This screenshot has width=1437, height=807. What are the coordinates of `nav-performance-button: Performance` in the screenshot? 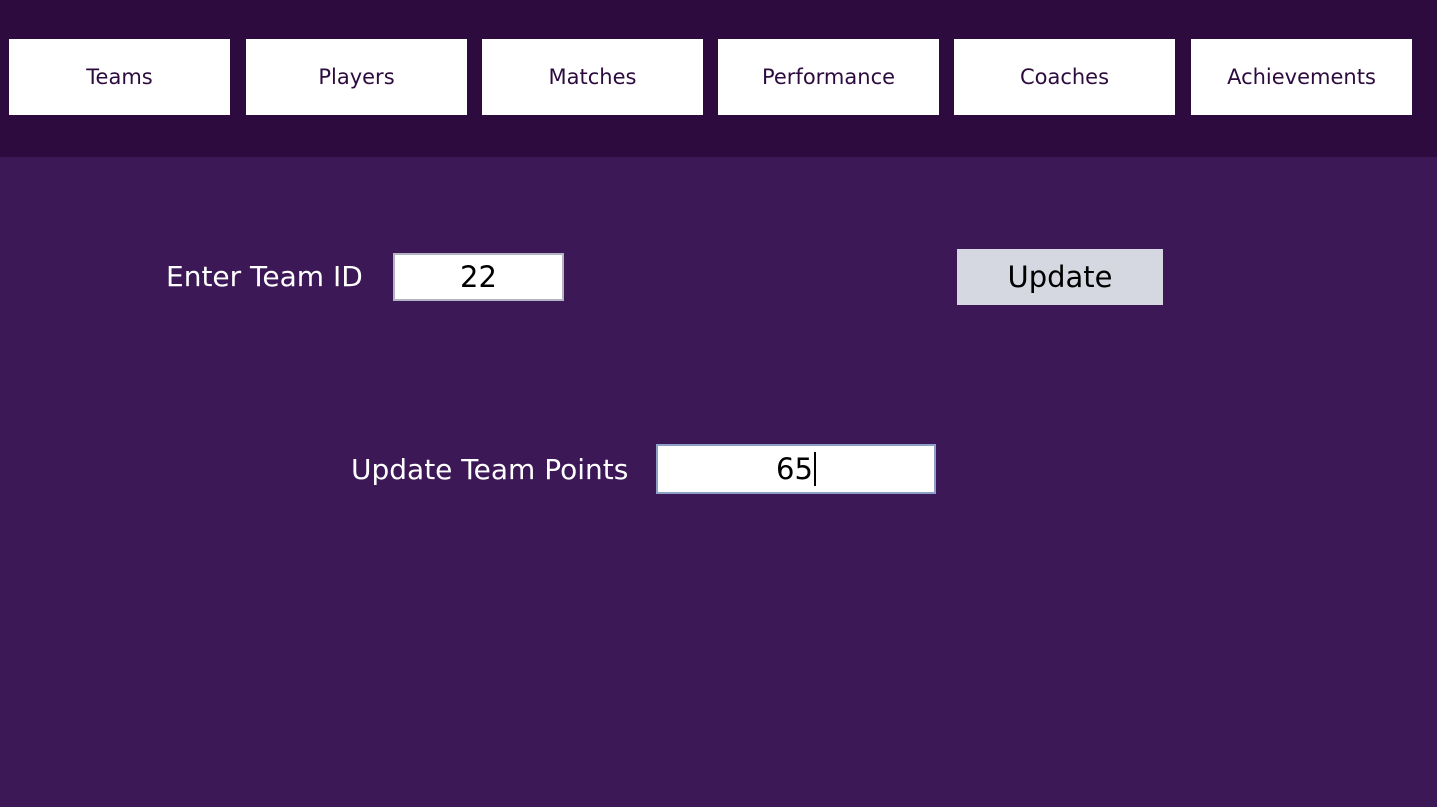 It's located at (828, 77).